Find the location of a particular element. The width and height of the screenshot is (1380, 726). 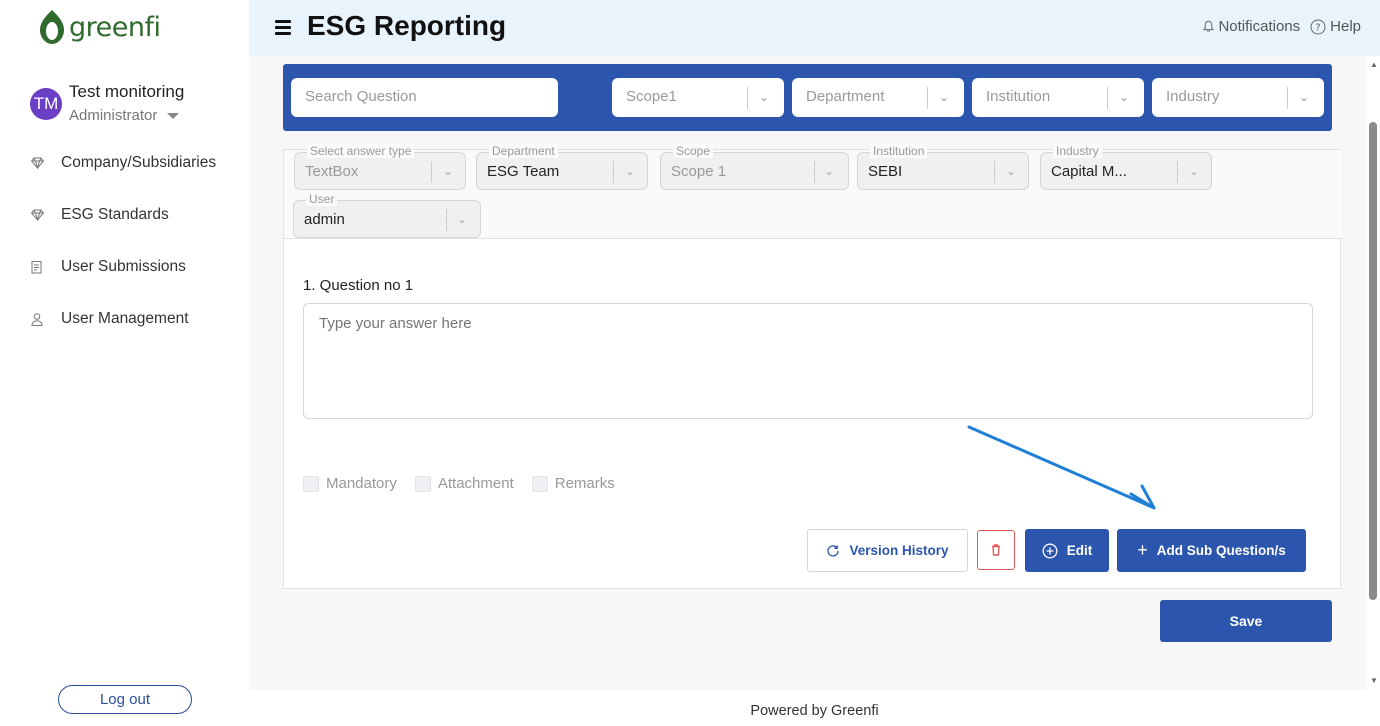

answer-type-select: Select answer type TextBox ⌄ is located at coordinates (380, 167).